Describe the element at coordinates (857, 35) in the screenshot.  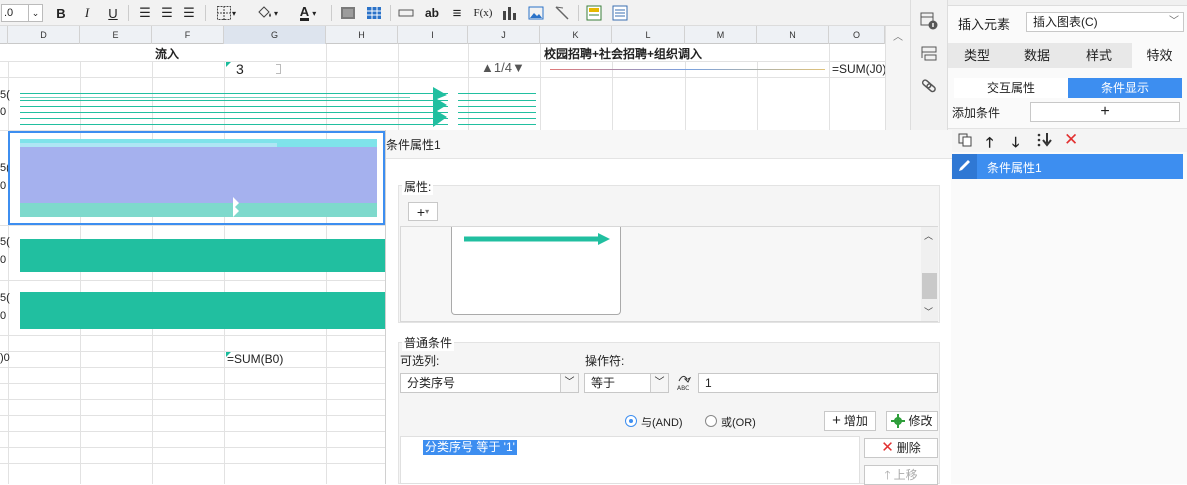
I see `column-header-o: O` at that location.